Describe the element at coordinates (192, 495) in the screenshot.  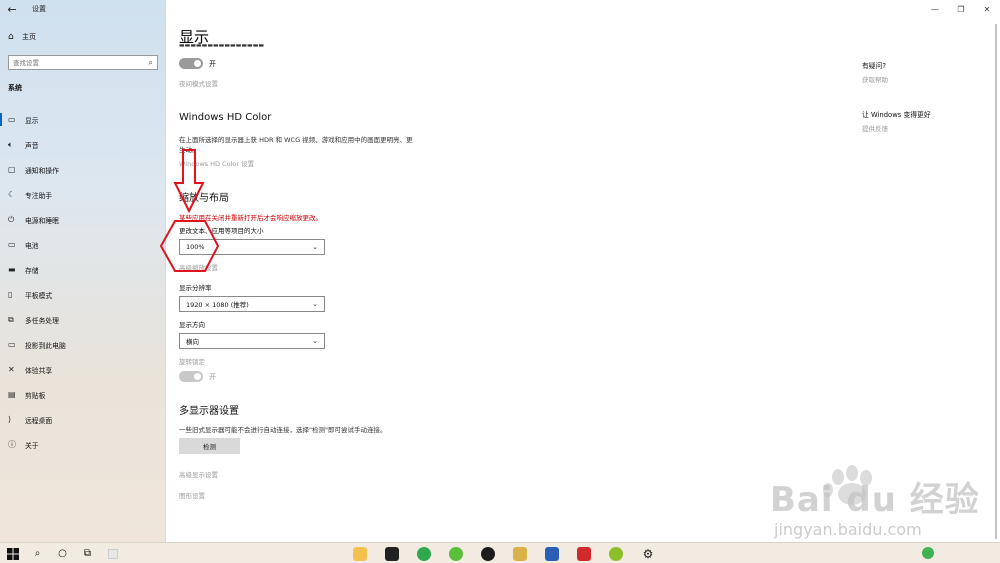
I see `graphics-settings-link: 图形设置` at that location.